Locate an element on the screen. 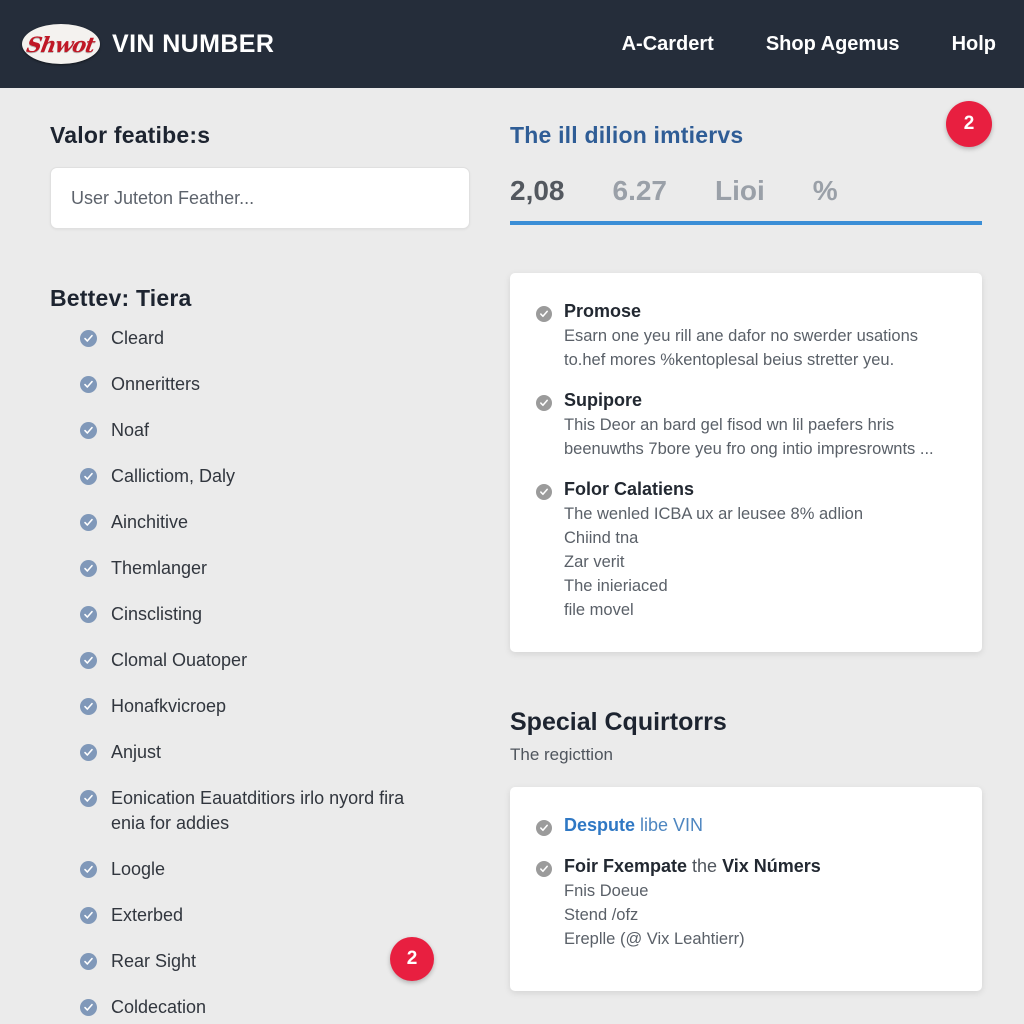  list-item-label: Noaf is located at coordinates (130, 430).